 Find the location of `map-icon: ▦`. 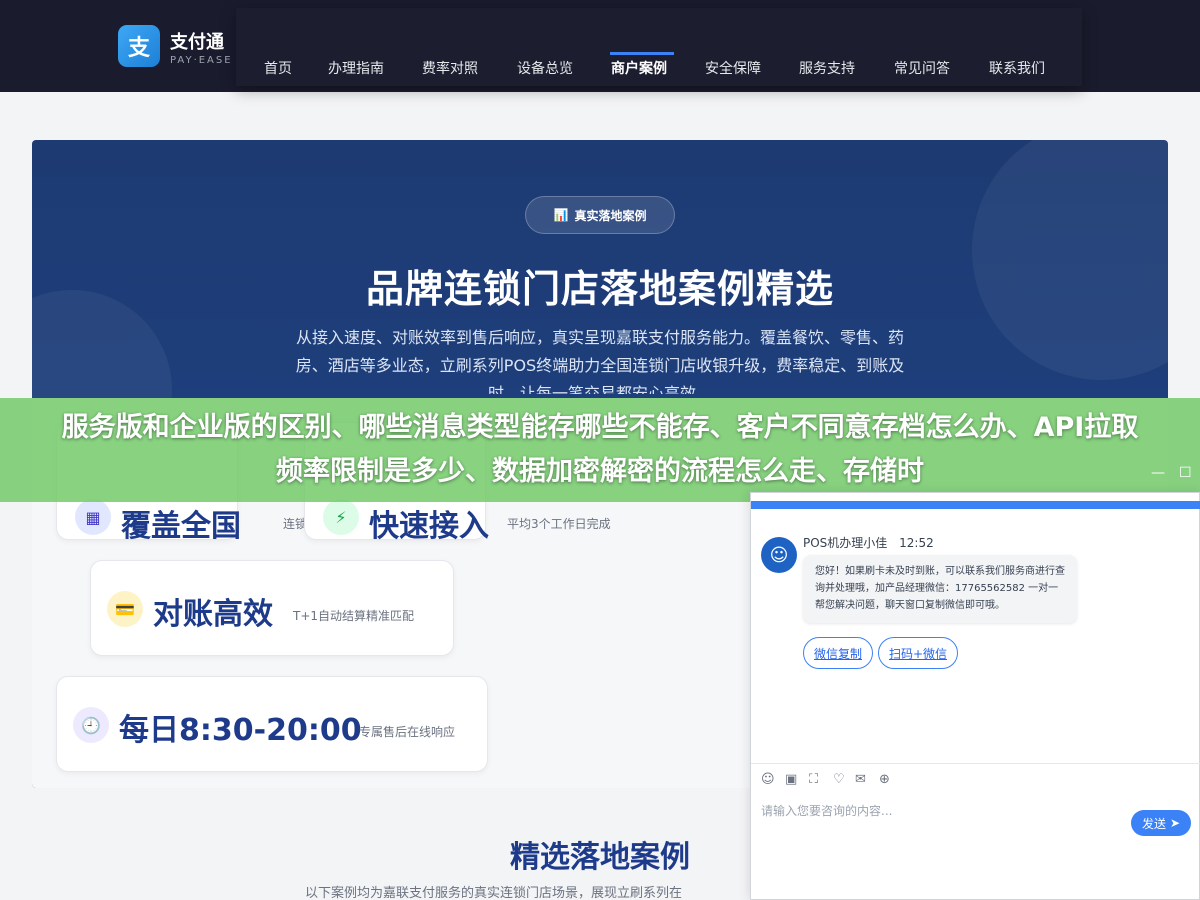

map-icon: ▦ is located at coordinates (93, 517).